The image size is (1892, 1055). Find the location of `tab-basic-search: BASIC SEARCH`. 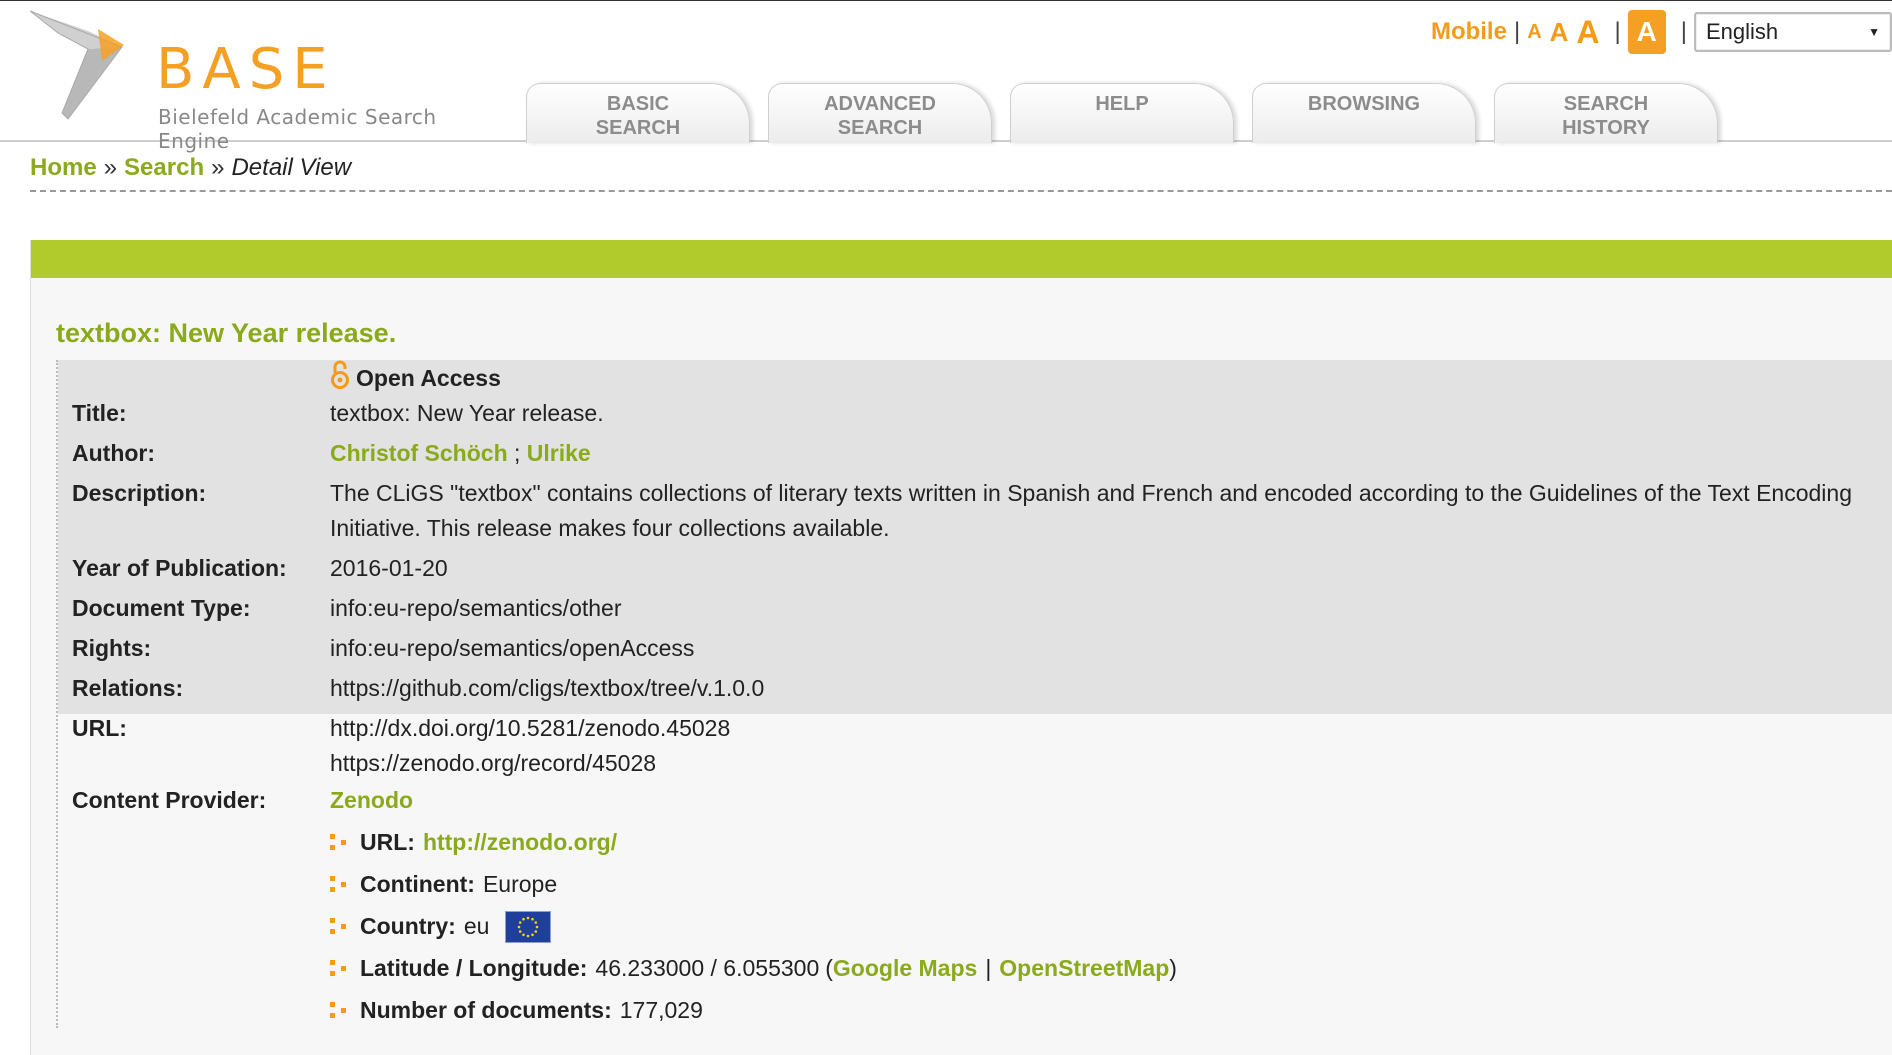

tab-basic-search: BASIC SEARCH is located at coordinates (638, 113).